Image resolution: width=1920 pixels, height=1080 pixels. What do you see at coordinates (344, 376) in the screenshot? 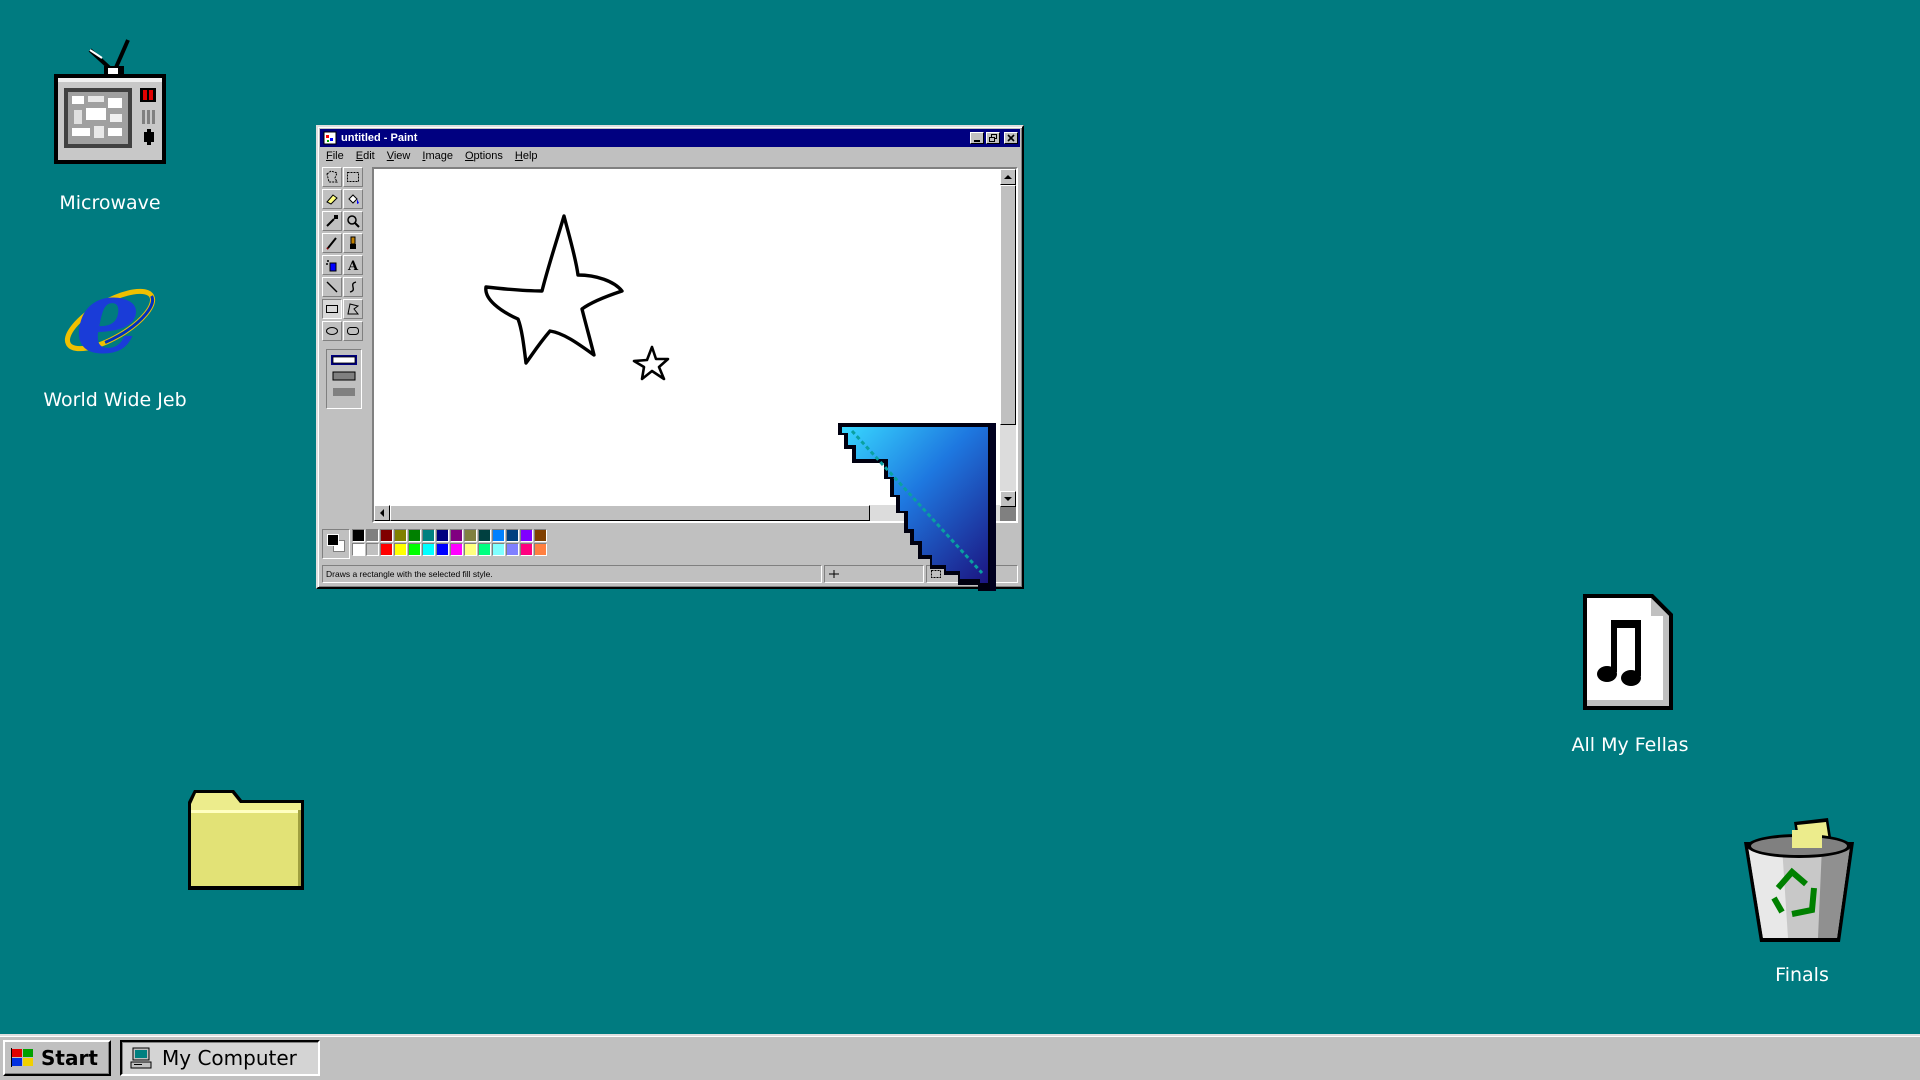
I see `fill-style-outline-fill` at bounding box center [344, 376].